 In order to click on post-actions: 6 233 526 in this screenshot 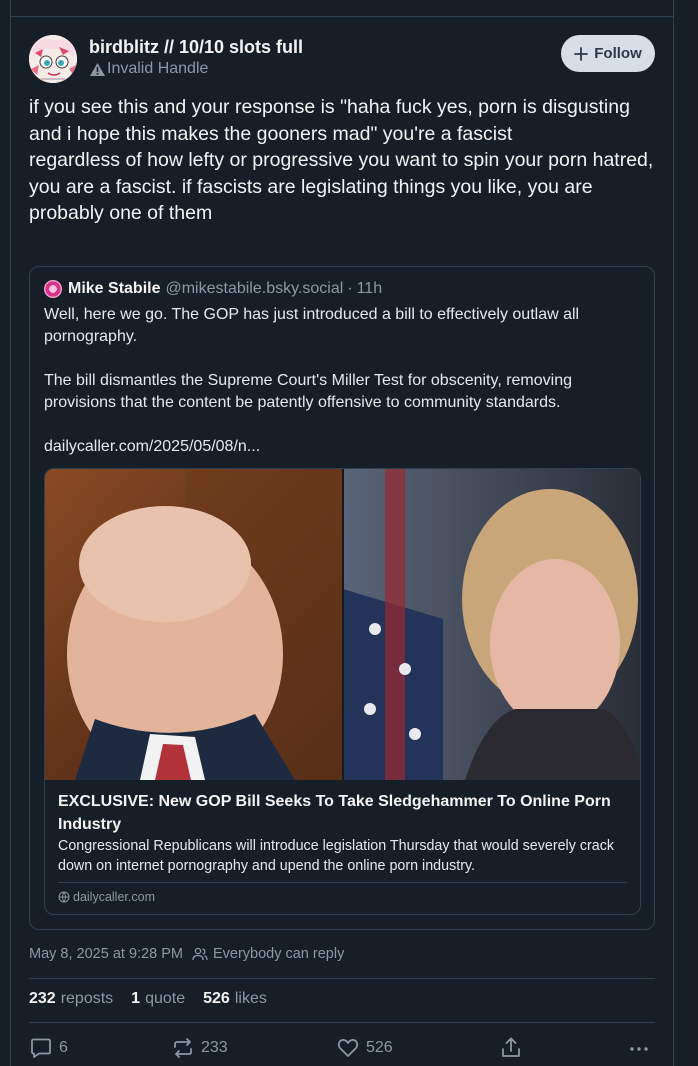, I will do `click(342, 1049)`.